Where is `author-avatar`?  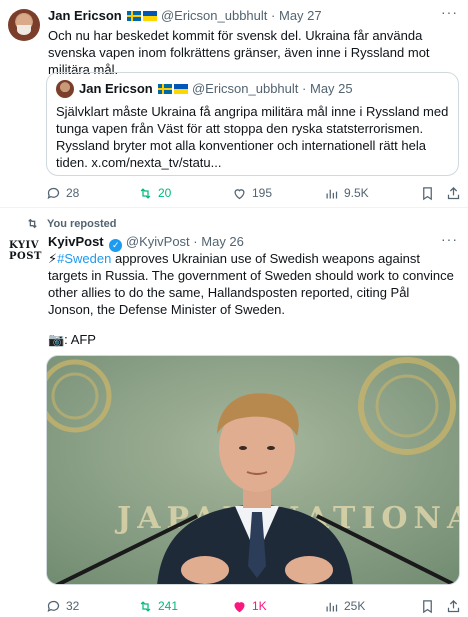 author-avatar is located at coordinates (24, 25).